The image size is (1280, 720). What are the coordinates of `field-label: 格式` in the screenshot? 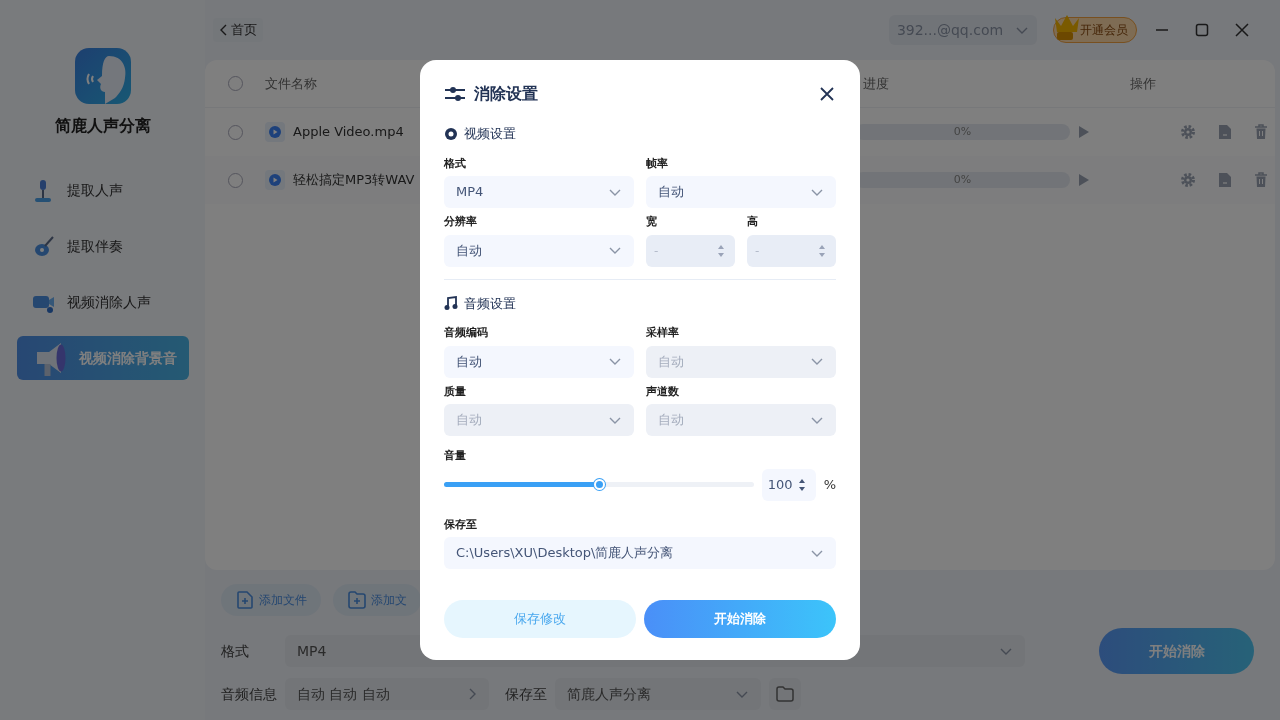 It's located at (455, 163).